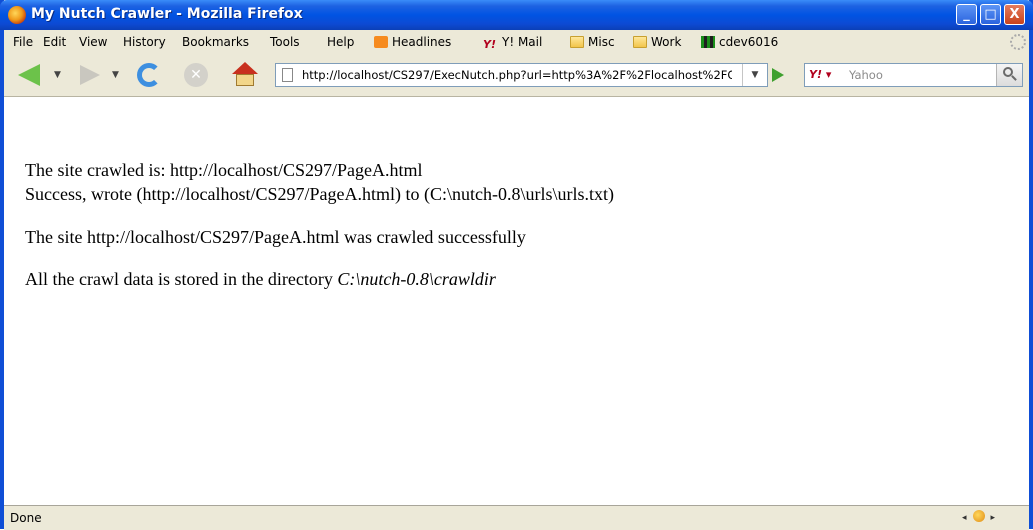 This screenshot has width=1033, height=530. I want to click on bookmark-folder-work: Work, so click(657, 42).